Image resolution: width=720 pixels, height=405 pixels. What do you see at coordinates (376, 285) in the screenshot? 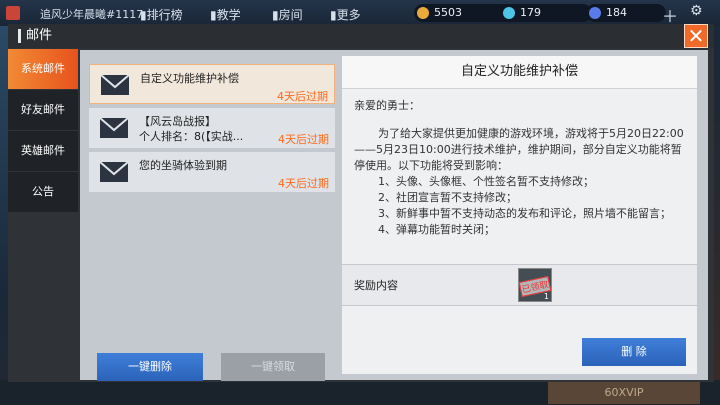
I see `reward-label: 奖励内容` at bounding box center [376, 285].